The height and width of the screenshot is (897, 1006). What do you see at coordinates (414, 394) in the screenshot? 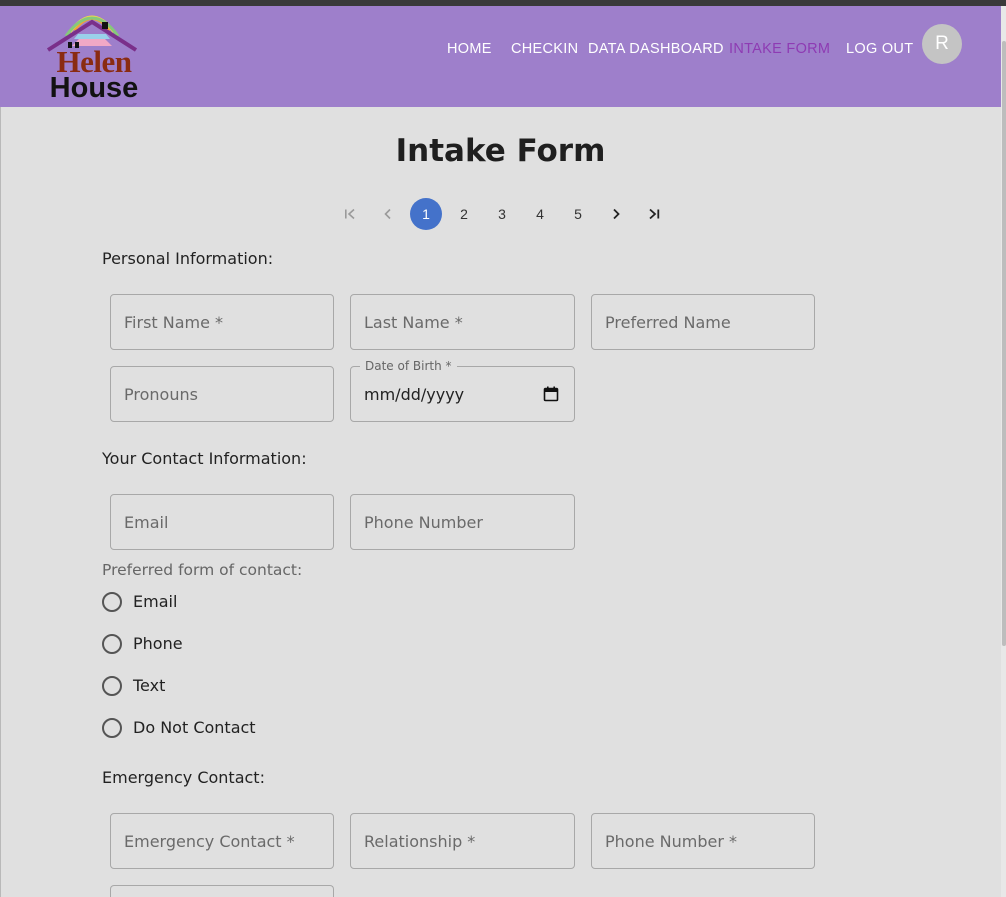
I see `date-of-birth-value: mm/dd/yyyy` at bounding box center [414, 394].